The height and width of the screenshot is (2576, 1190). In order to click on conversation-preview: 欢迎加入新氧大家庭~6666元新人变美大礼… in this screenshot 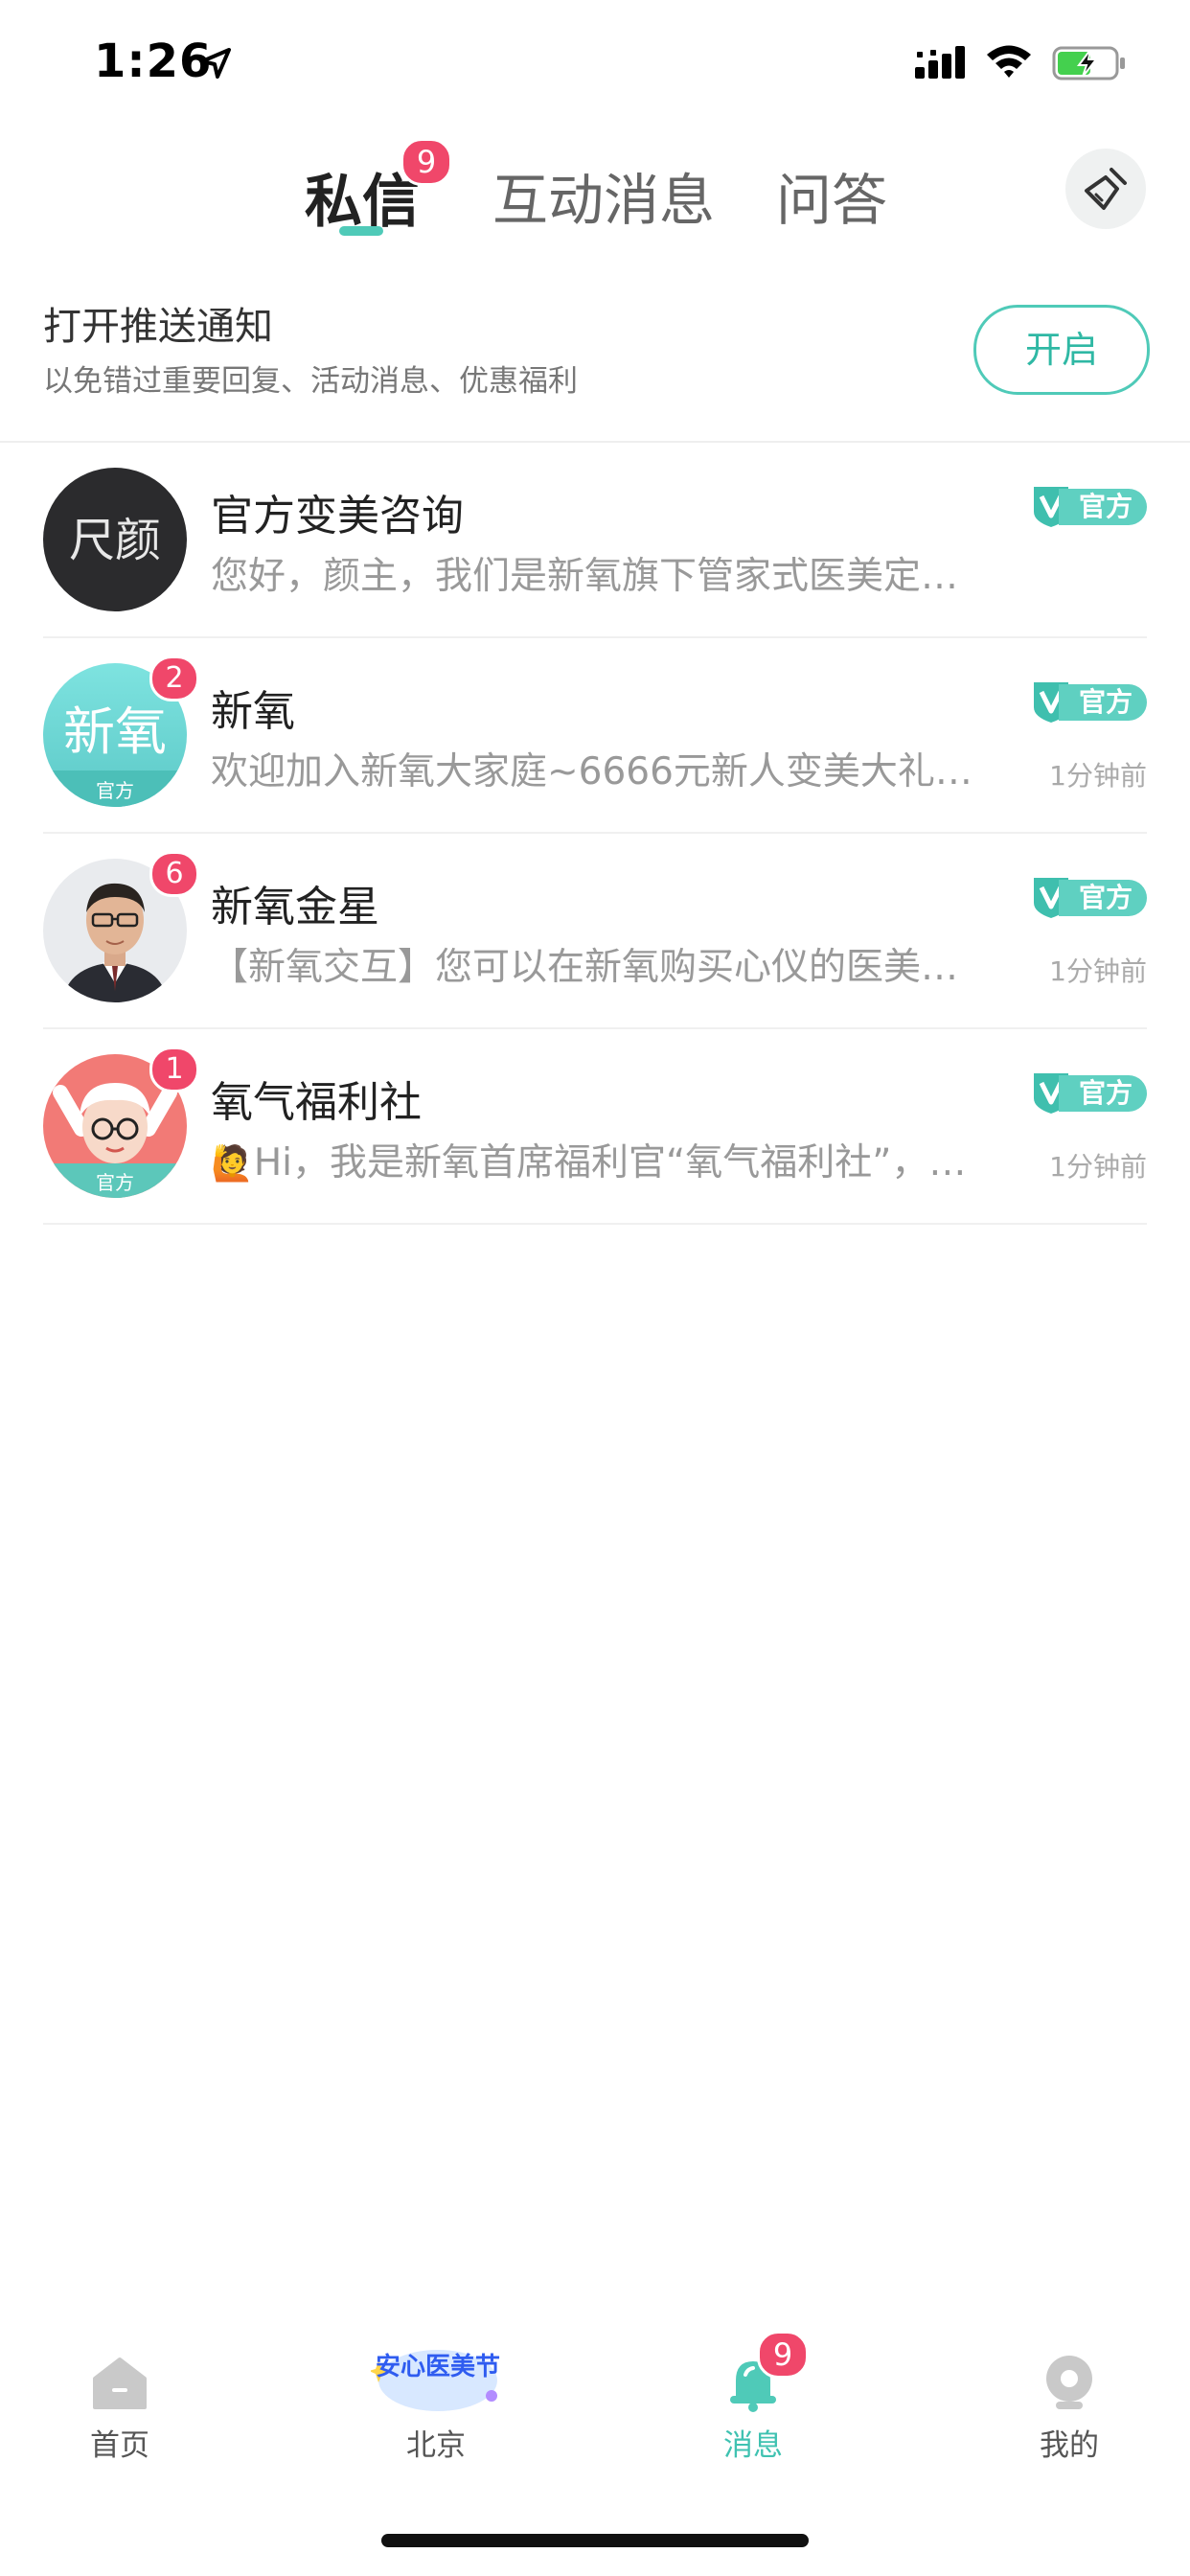, I will do `click(592, 772)`.